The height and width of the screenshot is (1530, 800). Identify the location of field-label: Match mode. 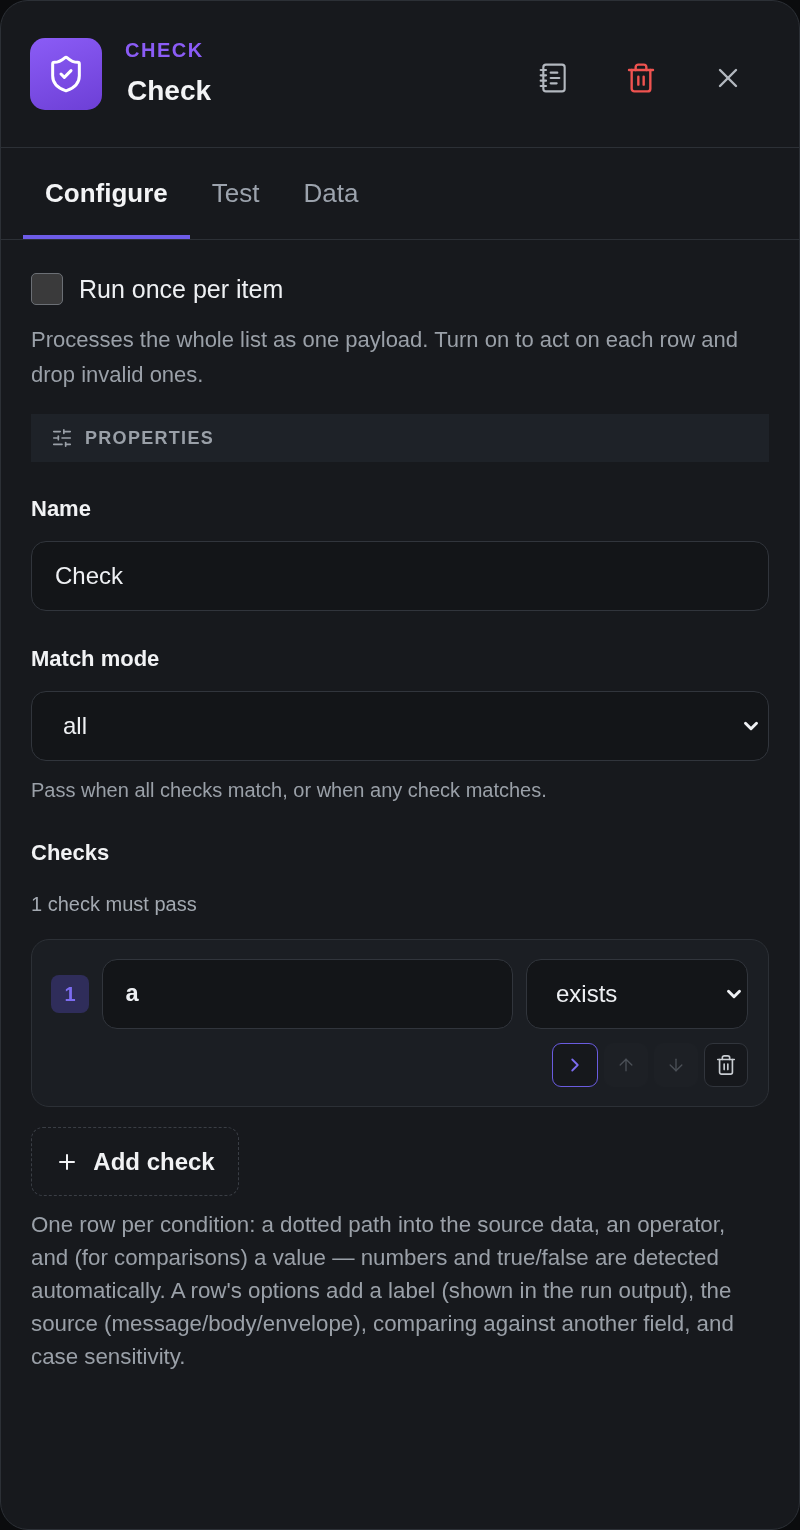
(96, 659).